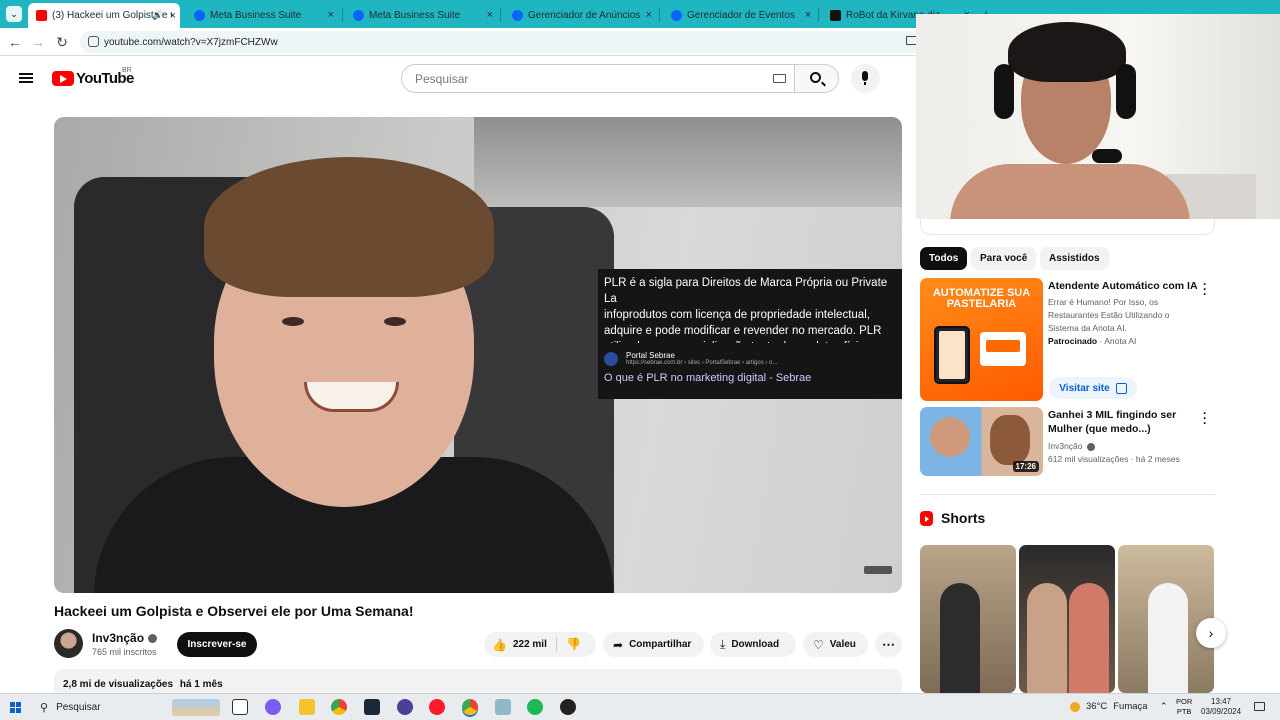  I want to click on dislike-button: 👎, so click(573, 644).